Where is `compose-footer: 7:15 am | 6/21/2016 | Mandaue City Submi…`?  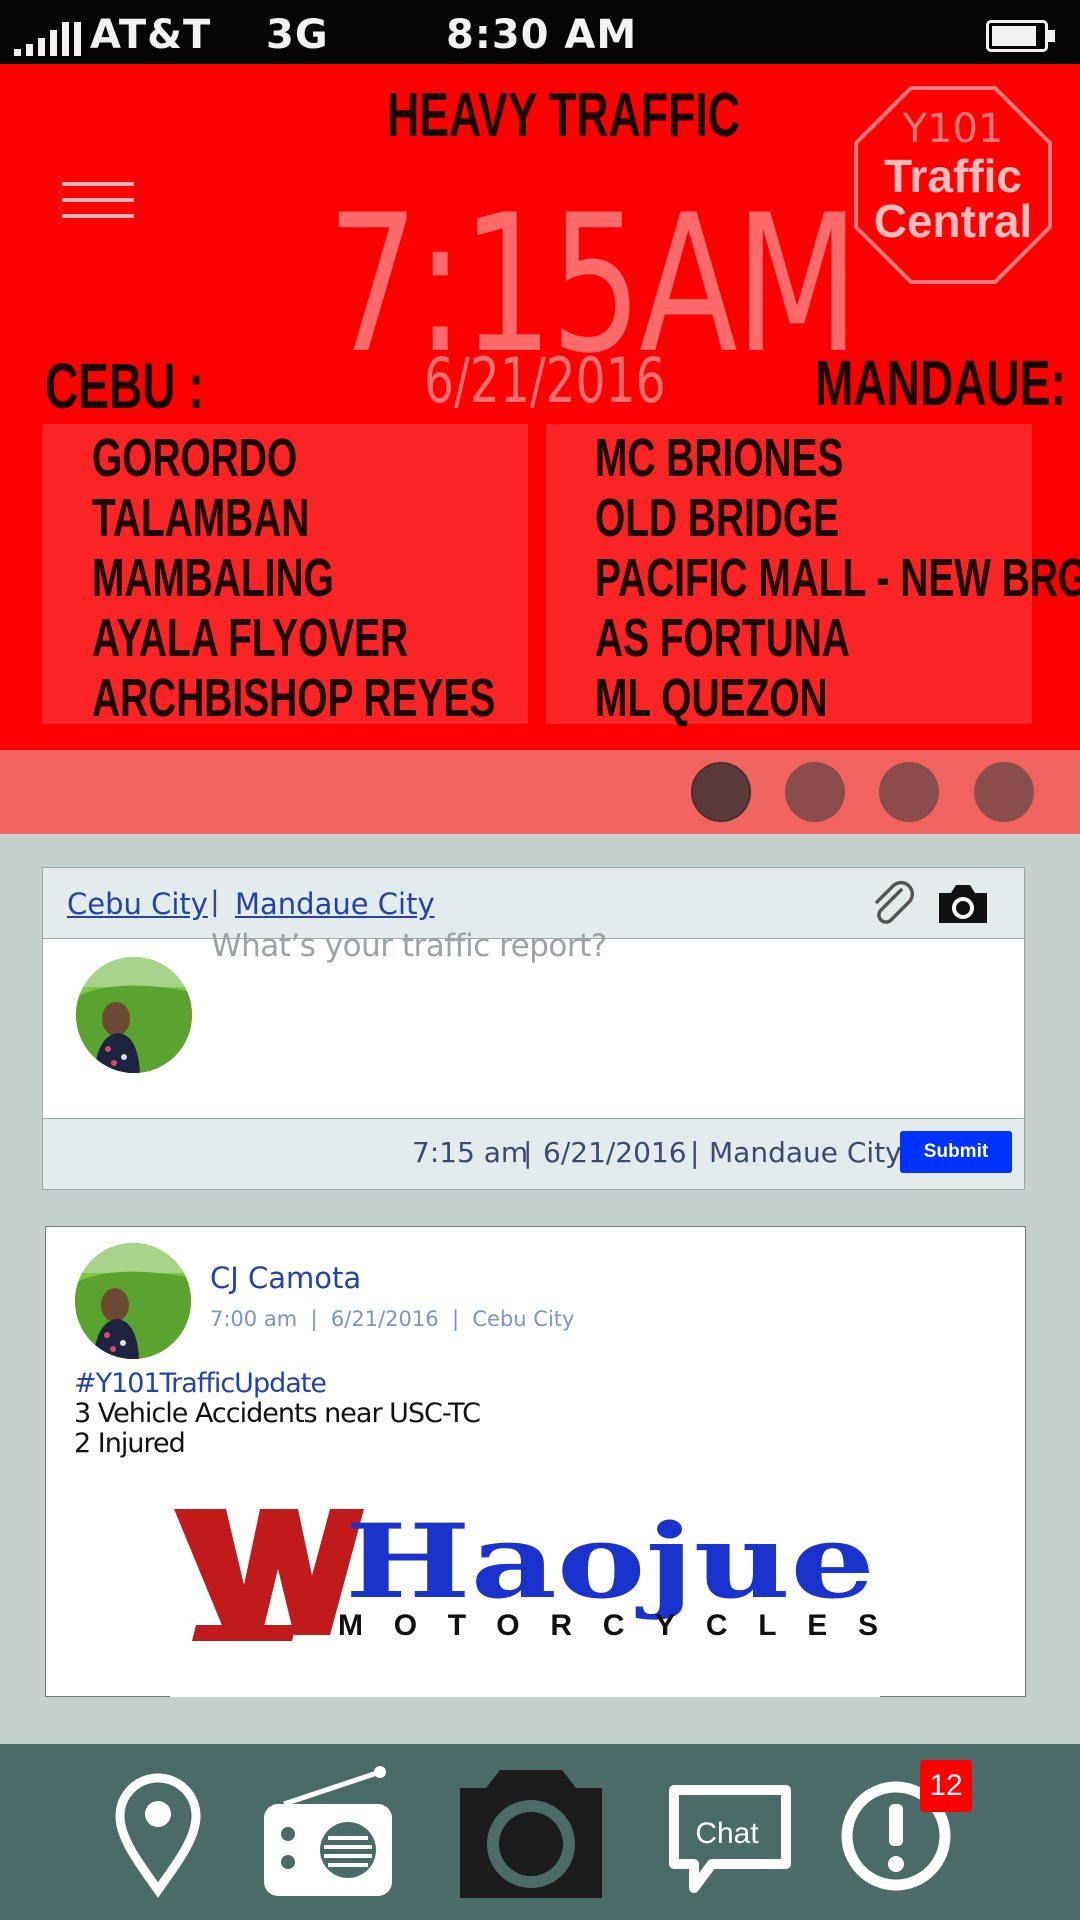 compose-footer: 7:15 am | 6/21/2016 | Mandaue City Submi… is located at coordinates (533, 1153).